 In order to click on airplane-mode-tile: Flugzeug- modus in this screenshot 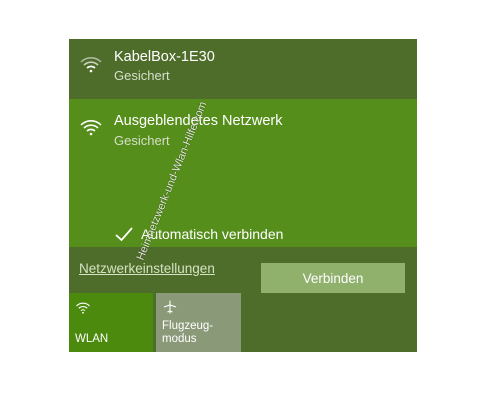, I will do `click(198, 322)`.